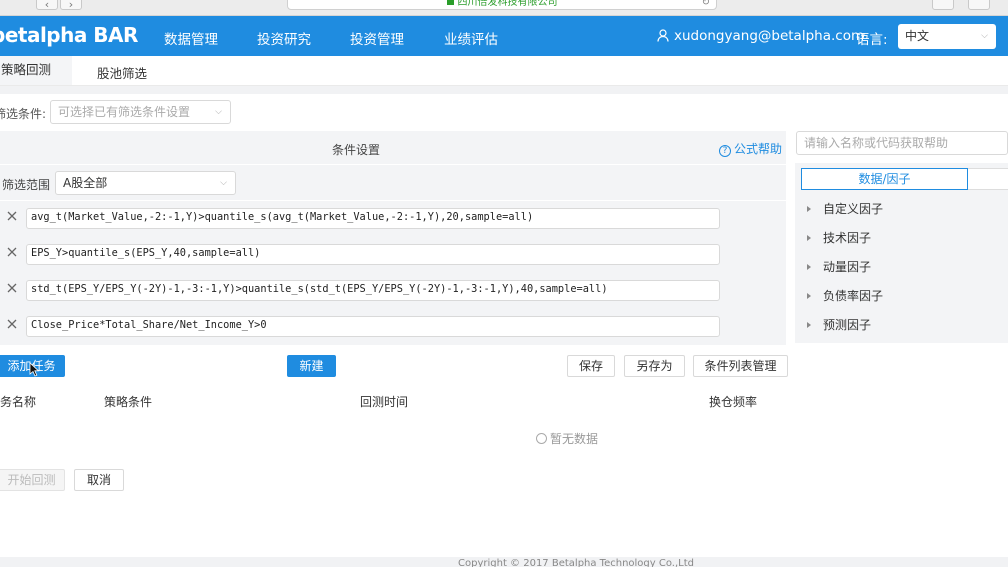 This screenshot has width=1008, height=567. Describe the element at coordinates (128, 402) in the screenshot. I see `column-strategy-condition: 策略条件` at that location.